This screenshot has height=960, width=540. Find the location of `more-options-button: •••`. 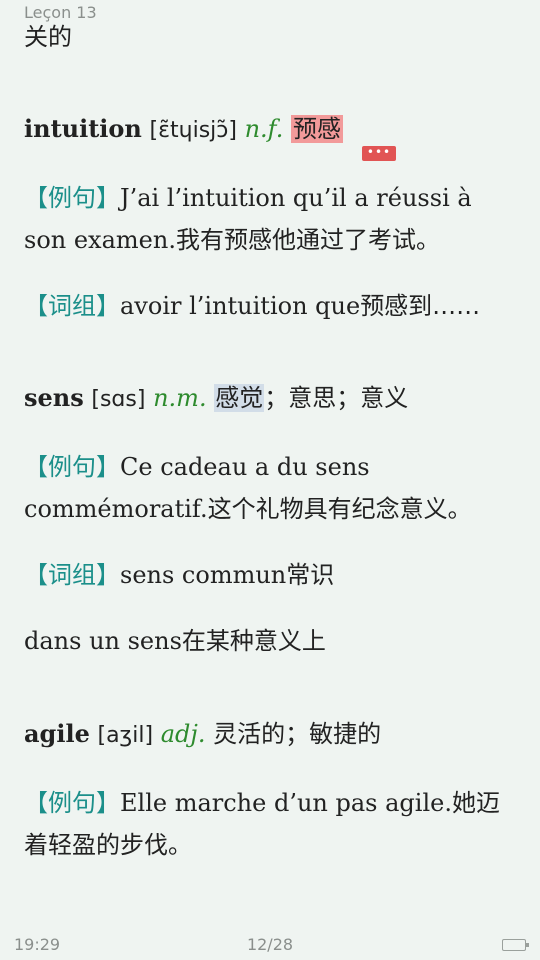

more-options-button: ••• is located at coordinates (379, 153).